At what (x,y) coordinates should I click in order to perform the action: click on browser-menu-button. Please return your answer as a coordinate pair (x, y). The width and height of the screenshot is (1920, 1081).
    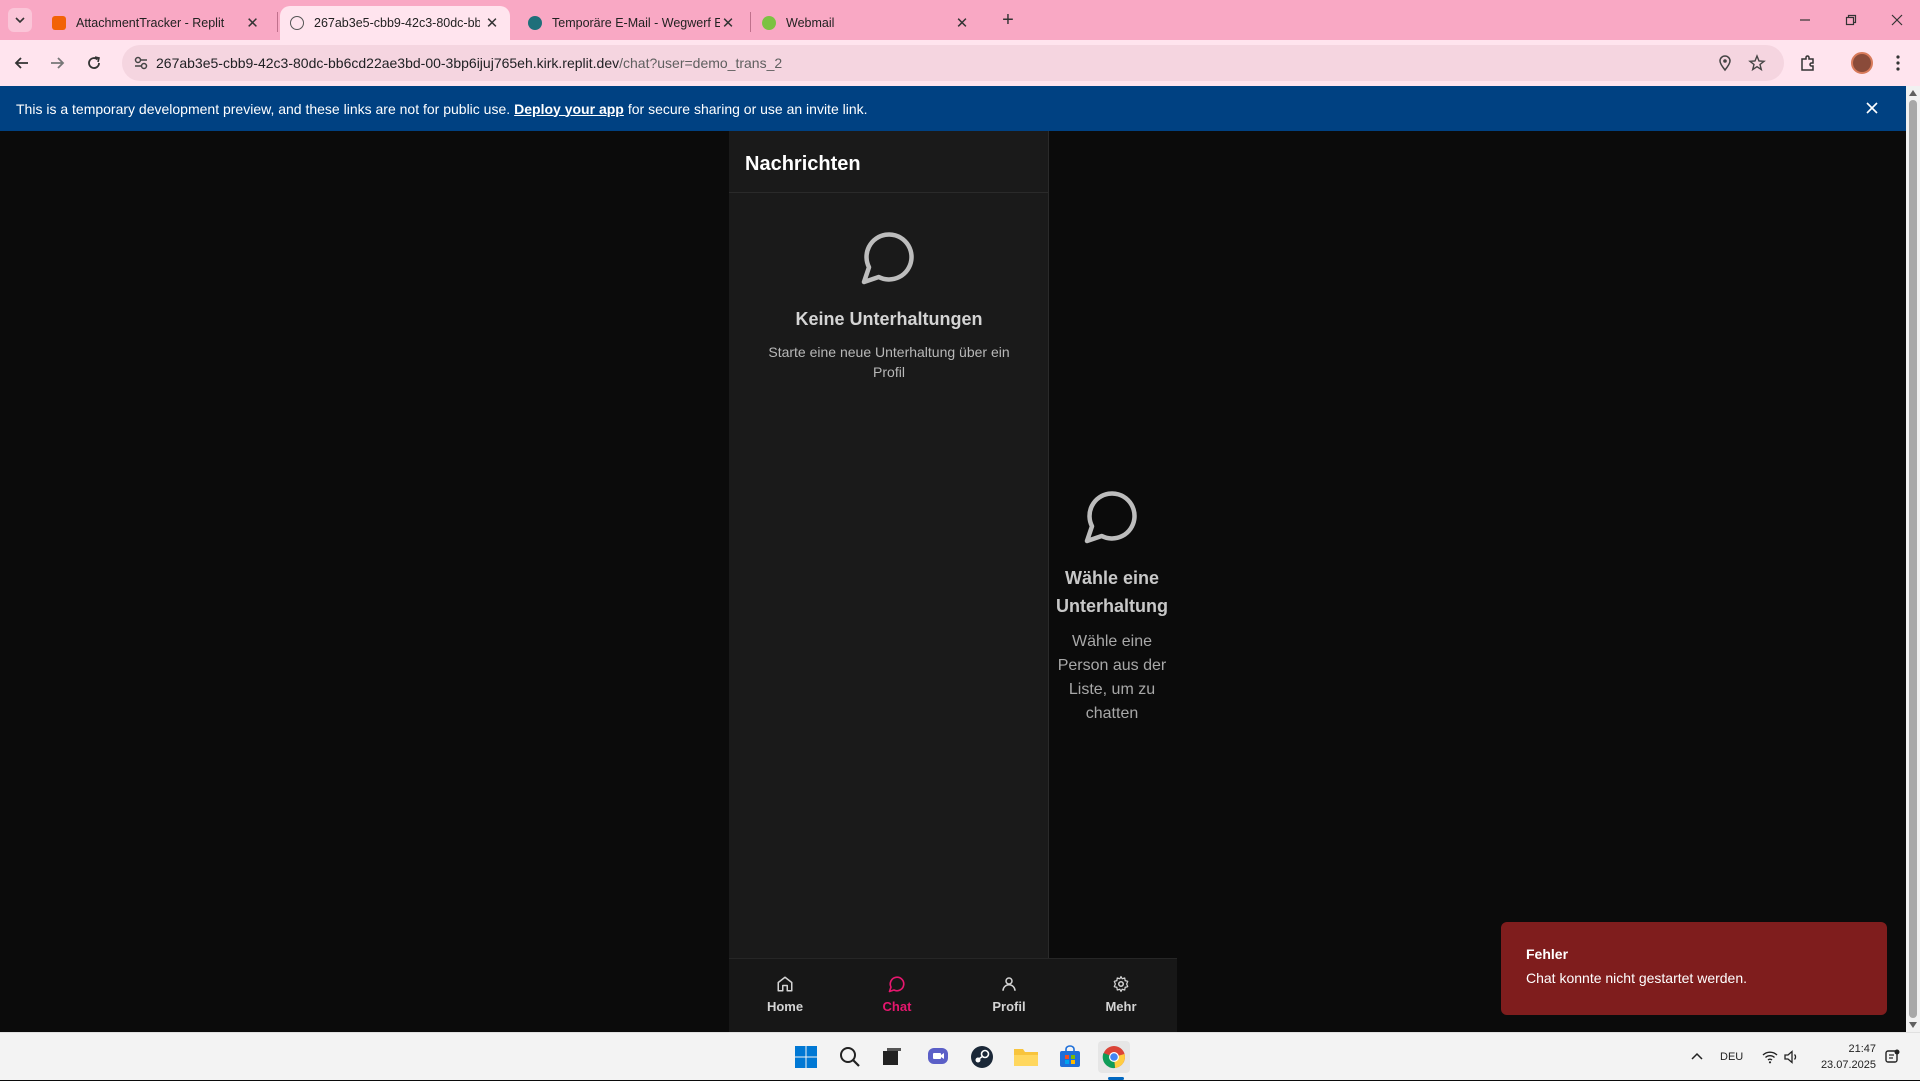
    Looking at the image, I should click on (1898, 63).